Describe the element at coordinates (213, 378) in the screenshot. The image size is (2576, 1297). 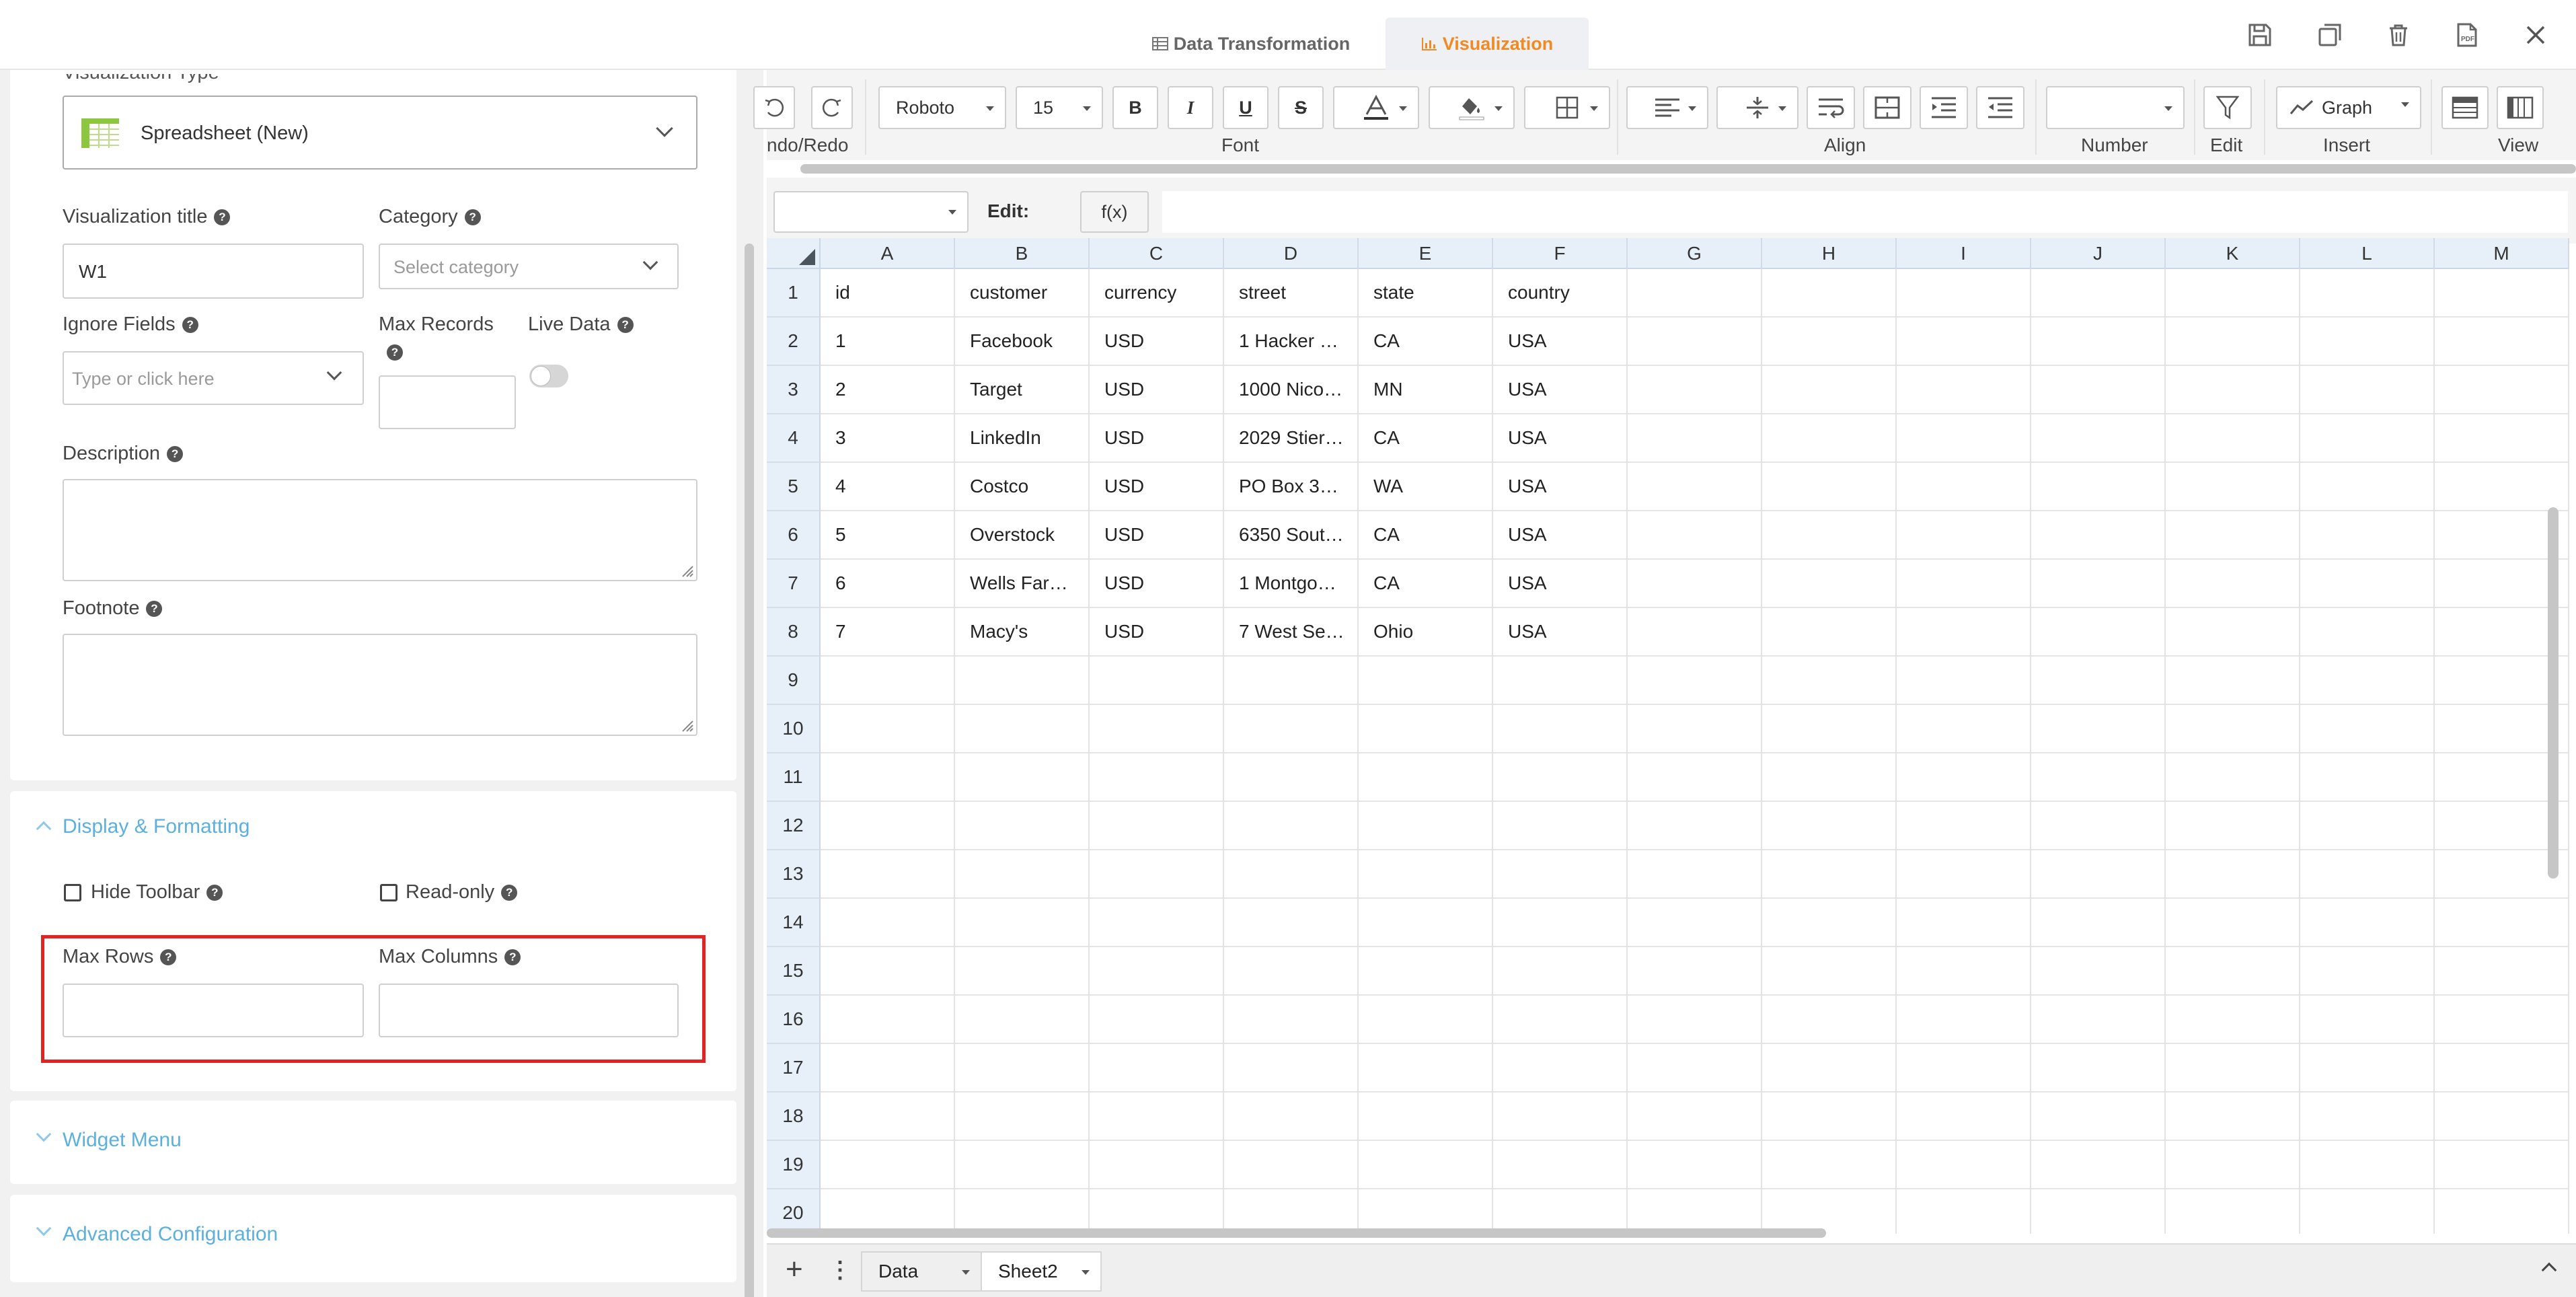
I see `ignore-fields-input: Type or click here` at that location.